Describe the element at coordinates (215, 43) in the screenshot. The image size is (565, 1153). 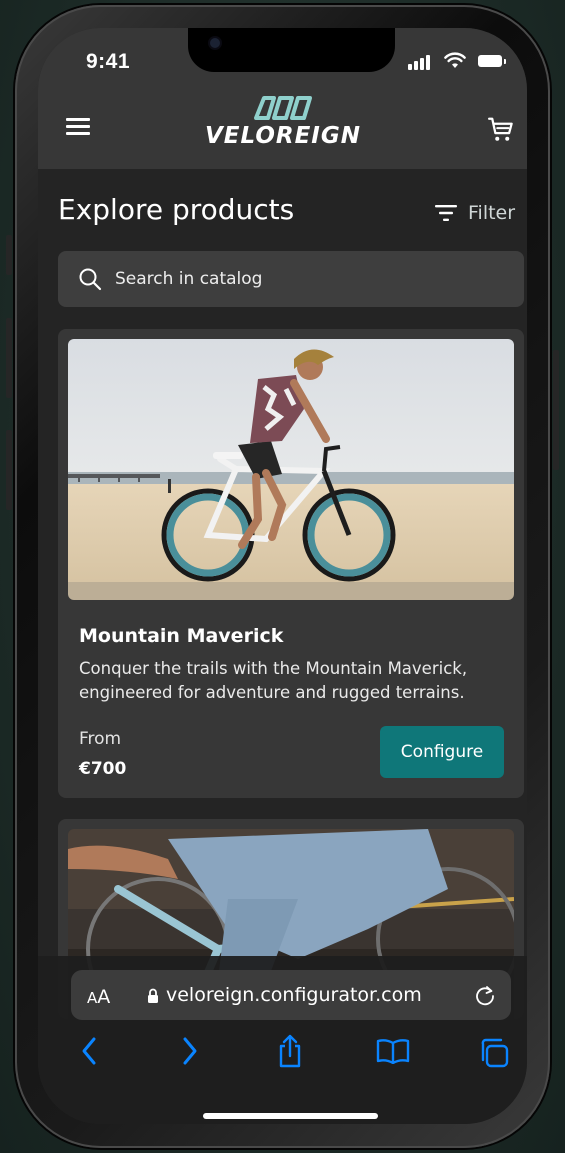
I see `camera-icon` at that location.